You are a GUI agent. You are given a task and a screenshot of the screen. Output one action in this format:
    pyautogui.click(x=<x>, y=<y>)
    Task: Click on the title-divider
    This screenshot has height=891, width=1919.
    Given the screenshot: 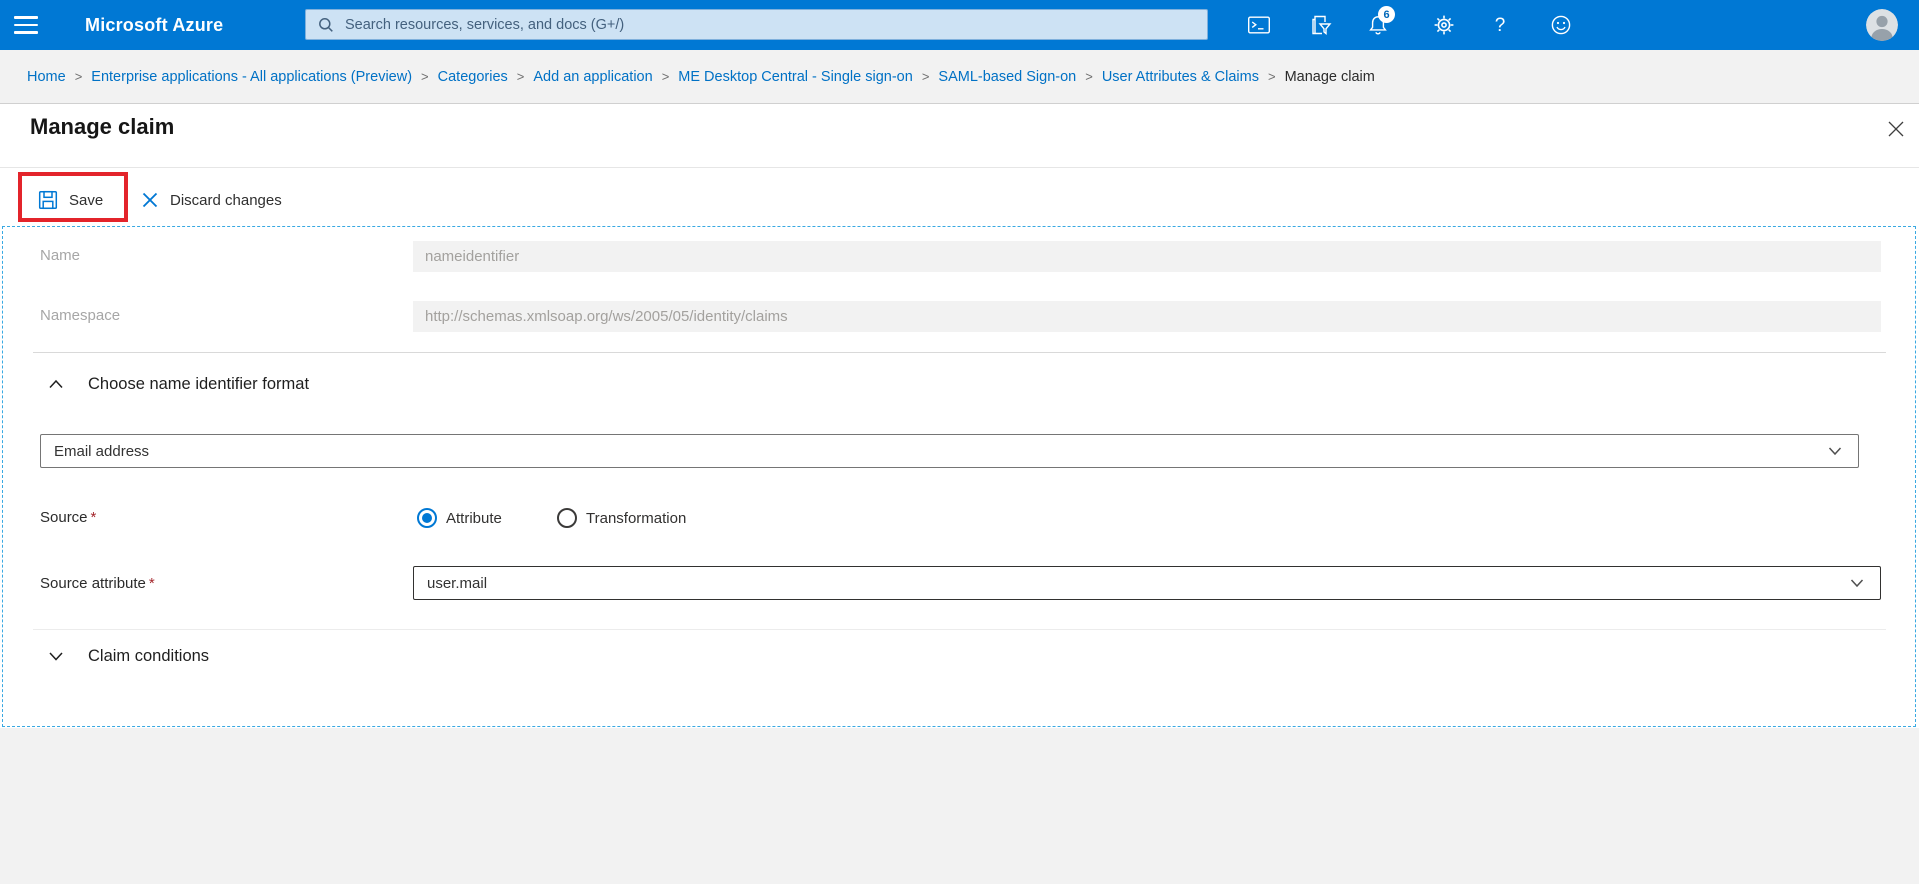 What is the action you would take?
    pyautogui.click(x=959, y=167)
    